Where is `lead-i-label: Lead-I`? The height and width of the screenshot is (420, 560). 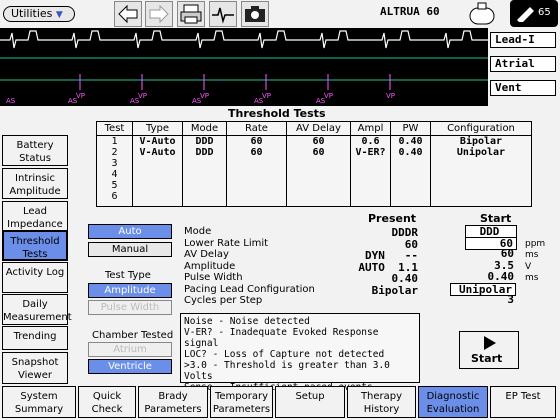
lead-i-label: Lead-I is located at coordinates (523, 40).